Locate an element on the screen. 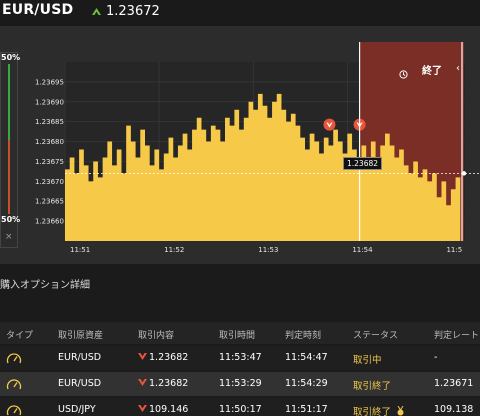 This screenshot has width=480, height=416. x-tick-label: 11:52 is located at coordinates (174, 250).